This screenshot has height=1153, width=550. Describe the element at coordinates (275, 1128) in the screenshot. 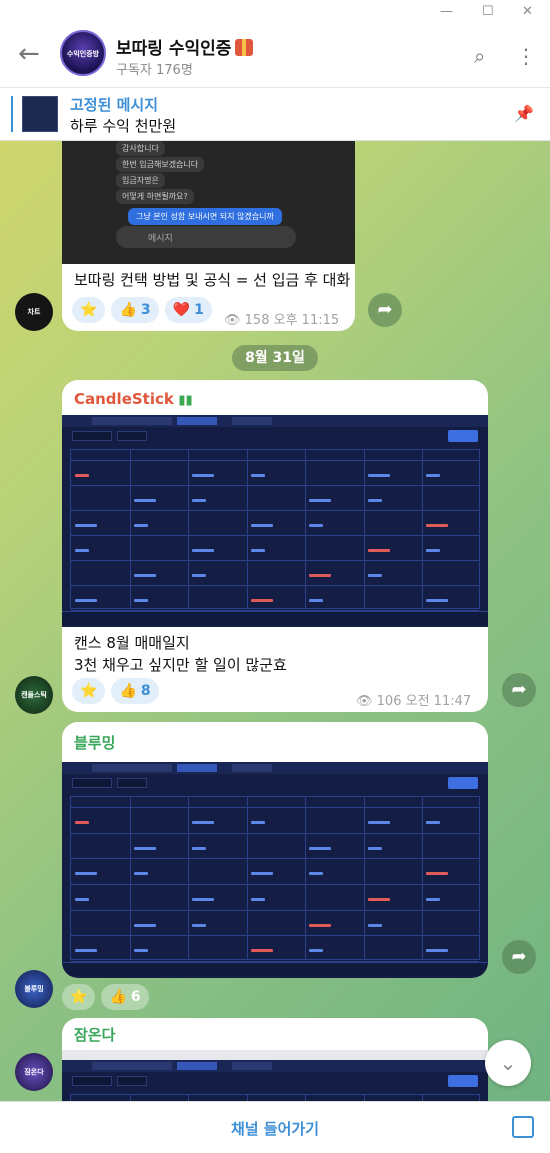

I see `join-channel-button: 채널 들어가기` at that location.